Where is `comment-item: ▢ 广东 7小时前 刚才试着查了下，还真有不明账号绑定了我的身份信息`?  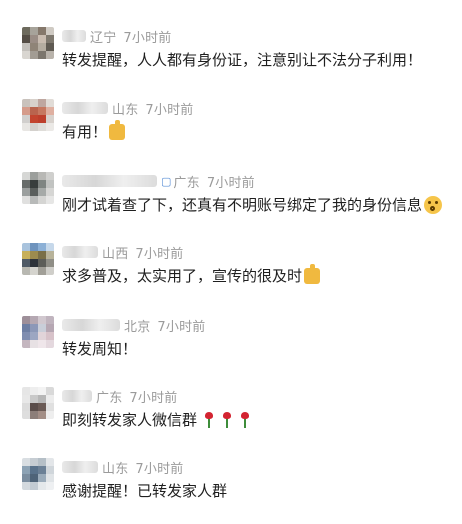 comment-item: ▢ 广东 7小时前 刚才试着查了下，还真有不明账号绑定了我的身份信息 is located at coordinates (231, 205).